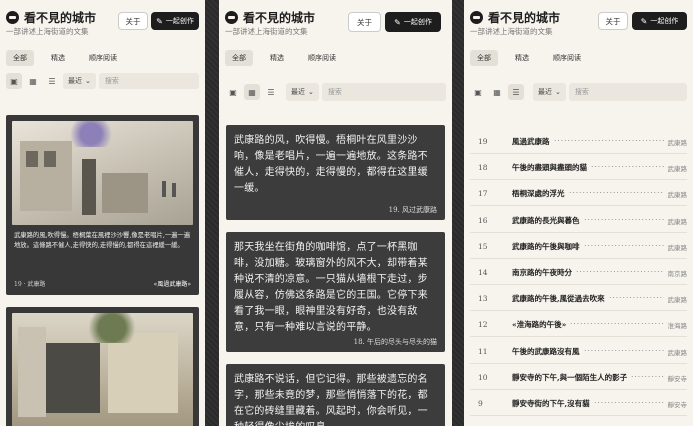 The image size is (693, 426). I want to click on story-number: 18, so click(483, 168).